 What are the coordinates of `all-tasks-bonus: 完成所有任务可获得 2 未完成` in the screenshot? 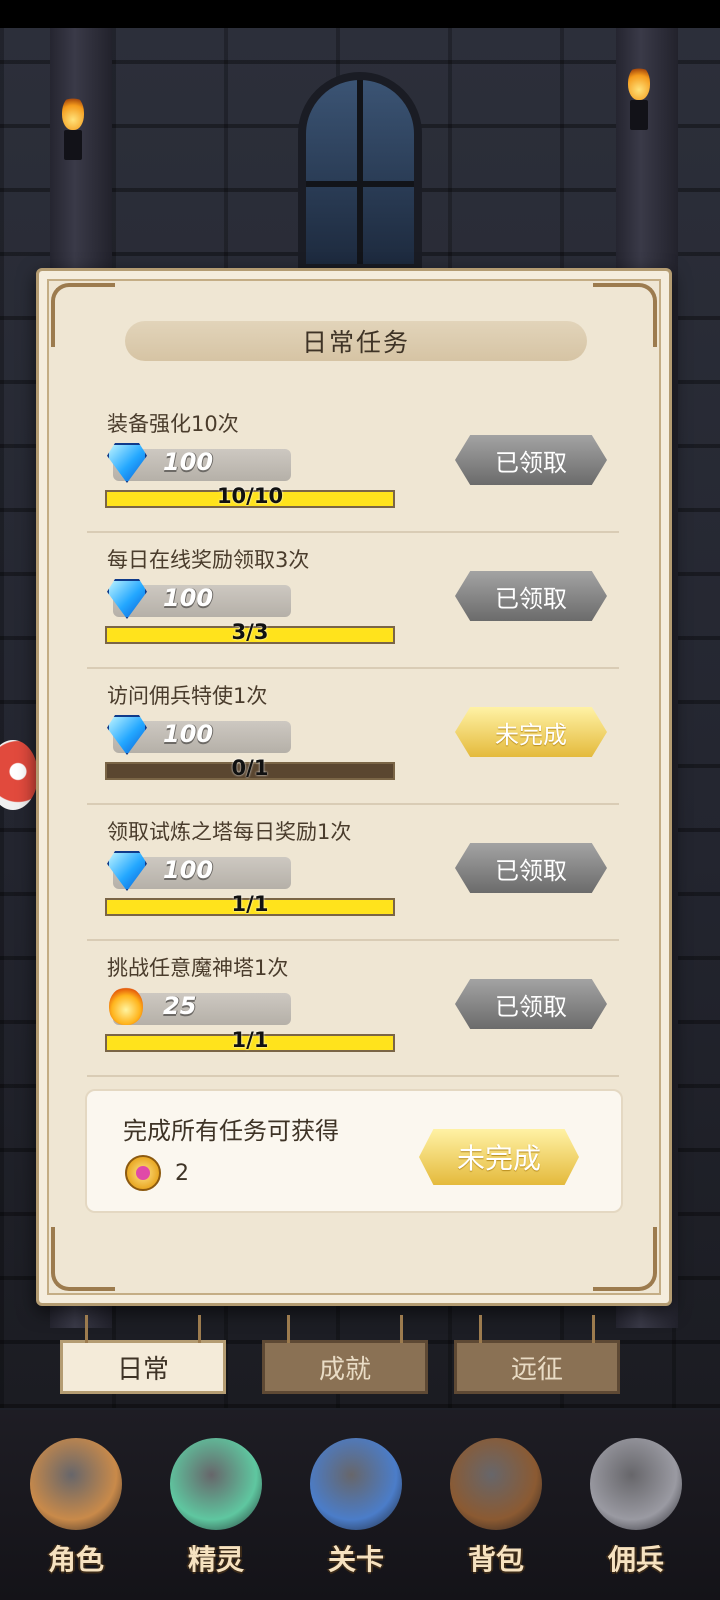 It's located at (354, 1151).